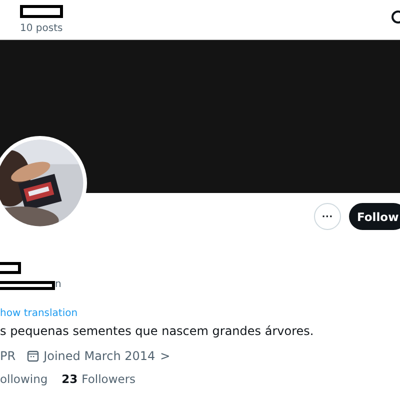  I want to click on stat-link: 23 Followers, so click(99, 379).